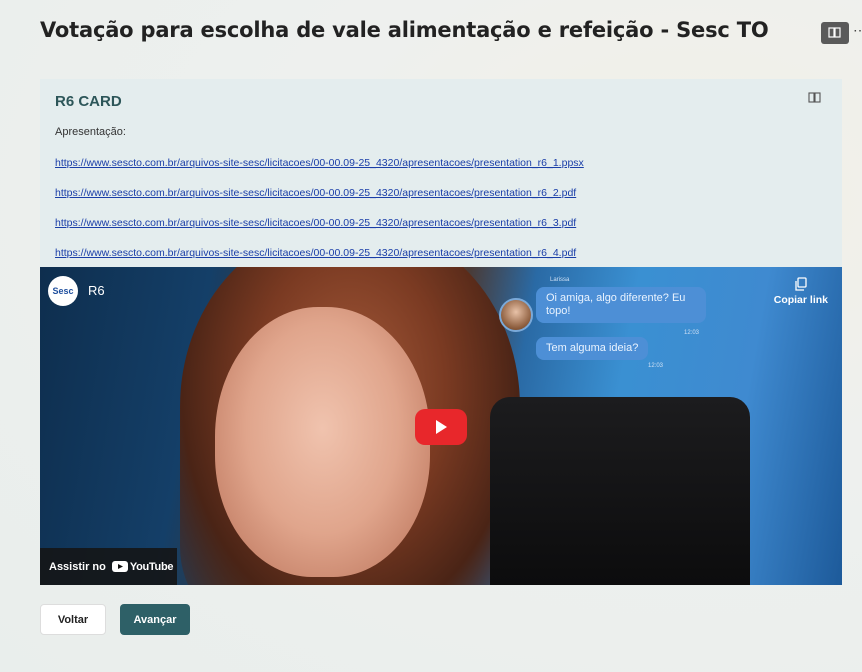  What do you see at coordinates (800, 300) in the screenshot?
I see `copy-link-label: Copiar link` at bounding box center [800, 300].